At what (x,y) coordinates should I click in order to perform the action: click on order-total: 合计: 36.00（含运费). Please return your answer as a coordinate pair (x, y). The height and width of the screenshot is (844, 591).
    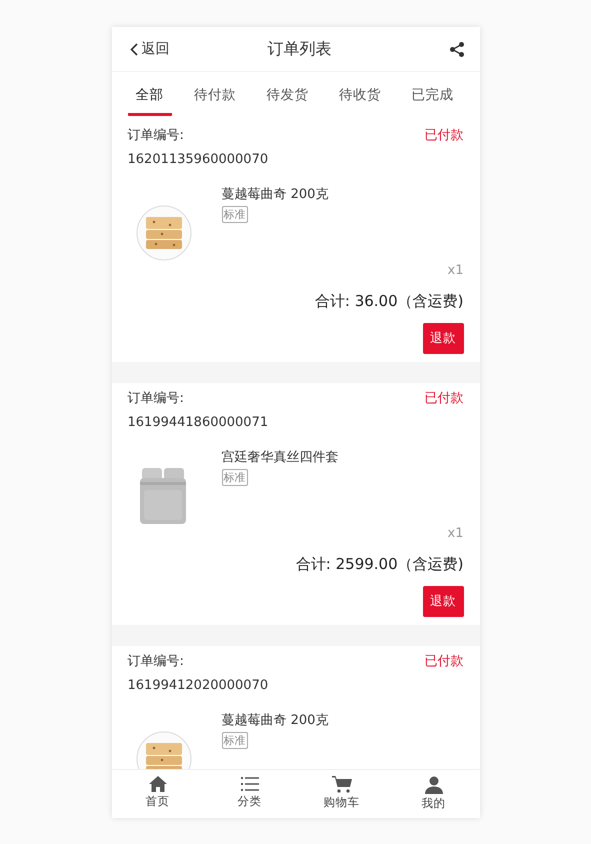
    Looking at the image, I should click on (389, 301).